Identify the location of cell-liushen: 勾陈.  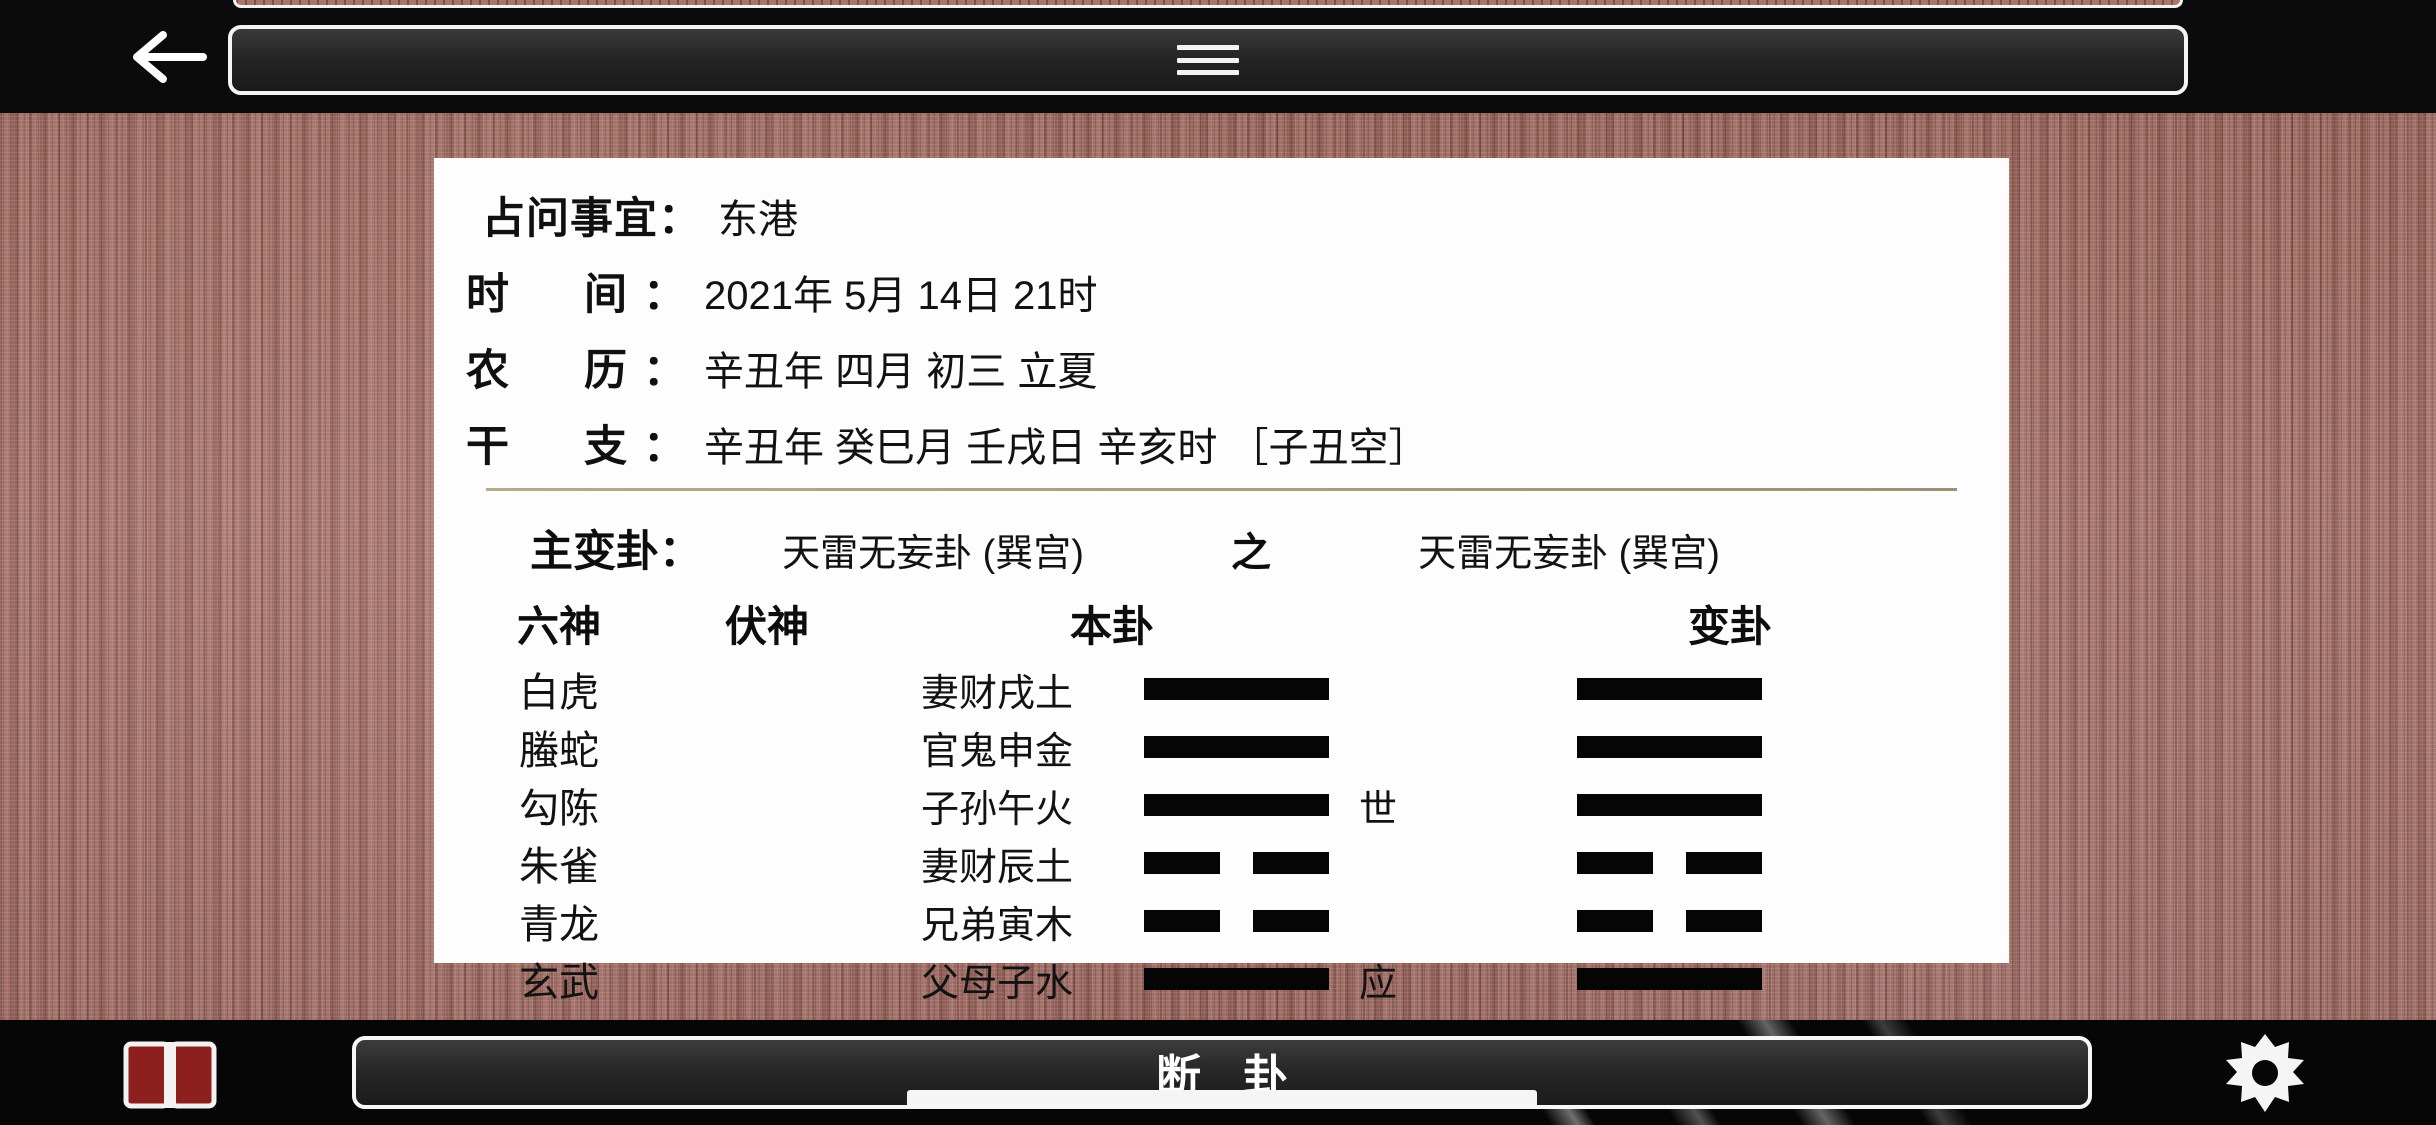
(559, 809).